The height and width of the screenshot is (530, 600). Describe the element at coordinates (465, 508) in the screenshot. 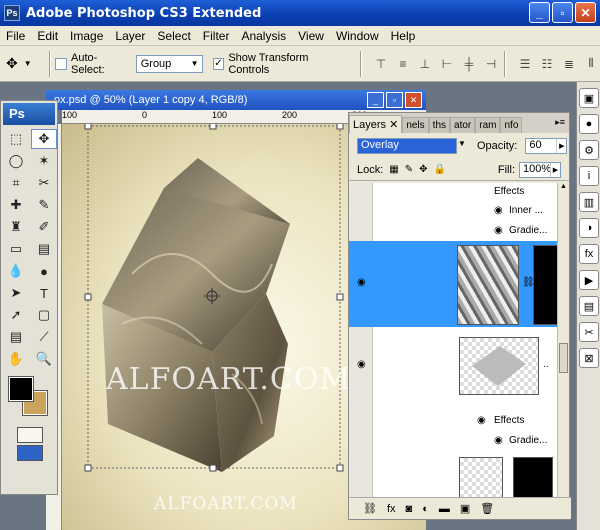

I see `new-layer-icon: ▣` at that location.